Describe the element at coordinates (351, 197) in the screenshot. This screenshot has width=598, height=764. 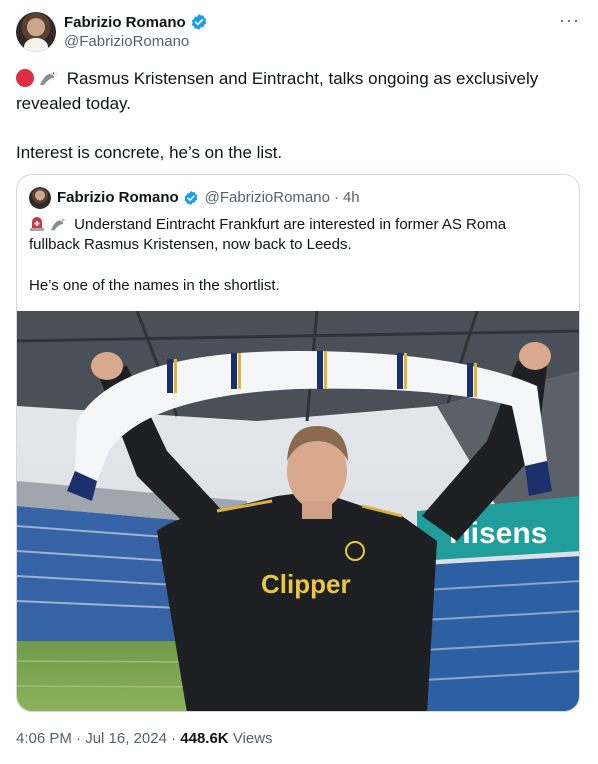
I see `quoted-time: 4h` at that location.